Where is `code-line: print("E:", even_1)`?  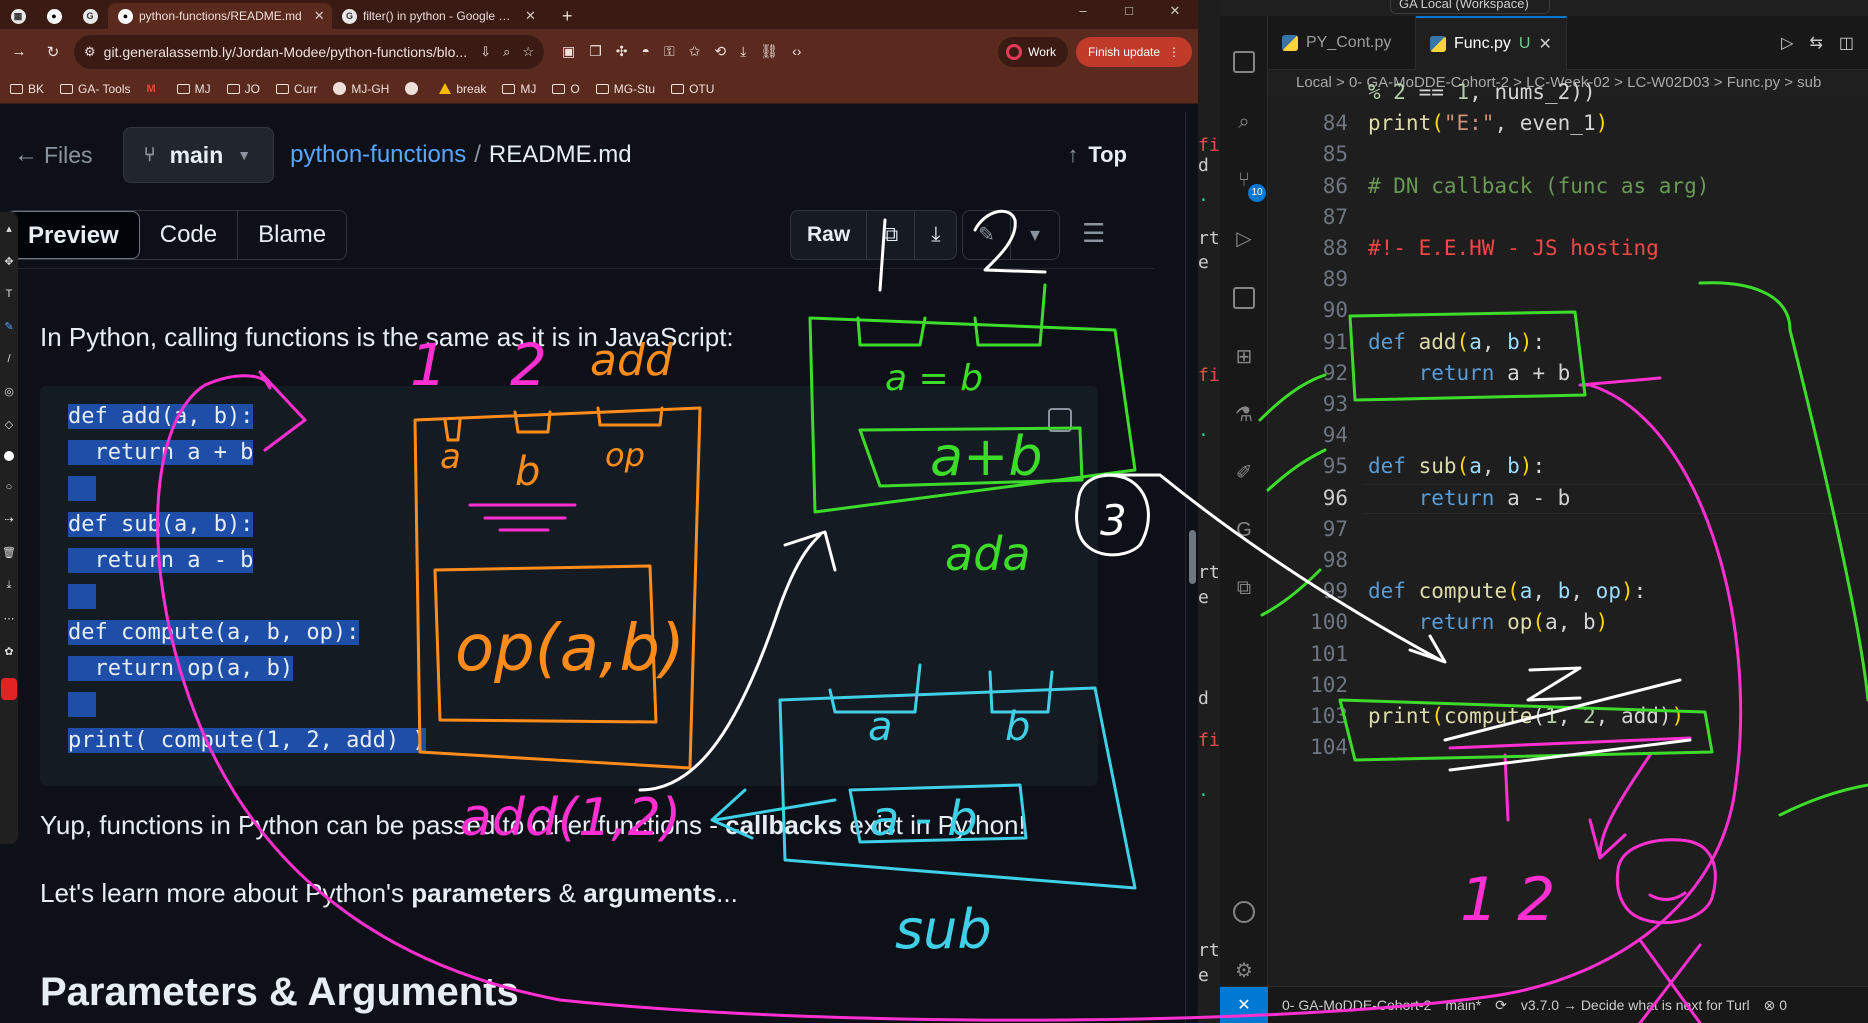
code-line: print("E:", even_1) is located at coordinates (1488, 123).